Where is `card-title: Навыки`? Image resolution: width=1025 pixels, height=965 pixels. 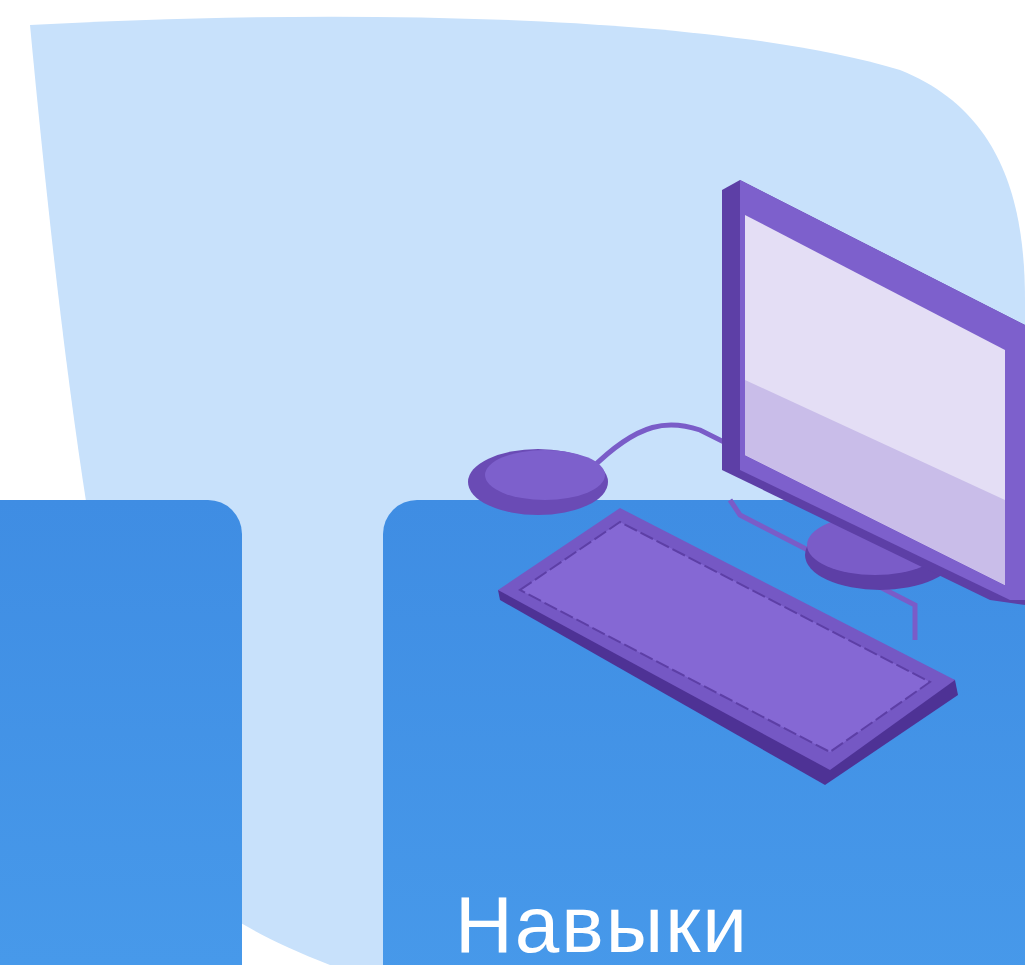 card-title: Навыки is located at coordinates (602, 925).